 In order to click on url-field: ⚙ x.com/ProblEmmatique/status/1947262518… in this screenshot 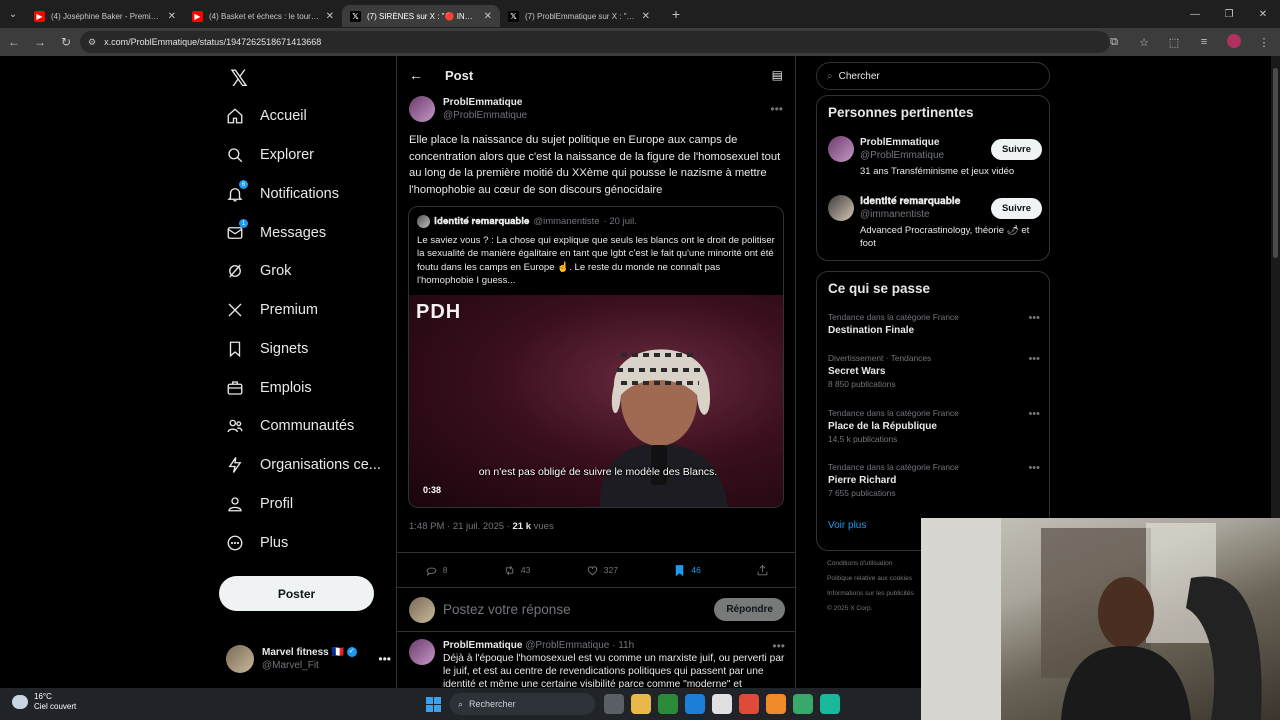, I will do `click(595, 42)`.